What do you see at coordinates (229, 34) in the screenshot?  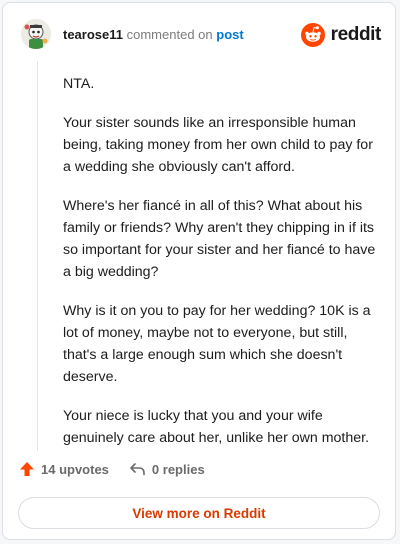 I see `post-link: post` at bounding box center [229, 34].